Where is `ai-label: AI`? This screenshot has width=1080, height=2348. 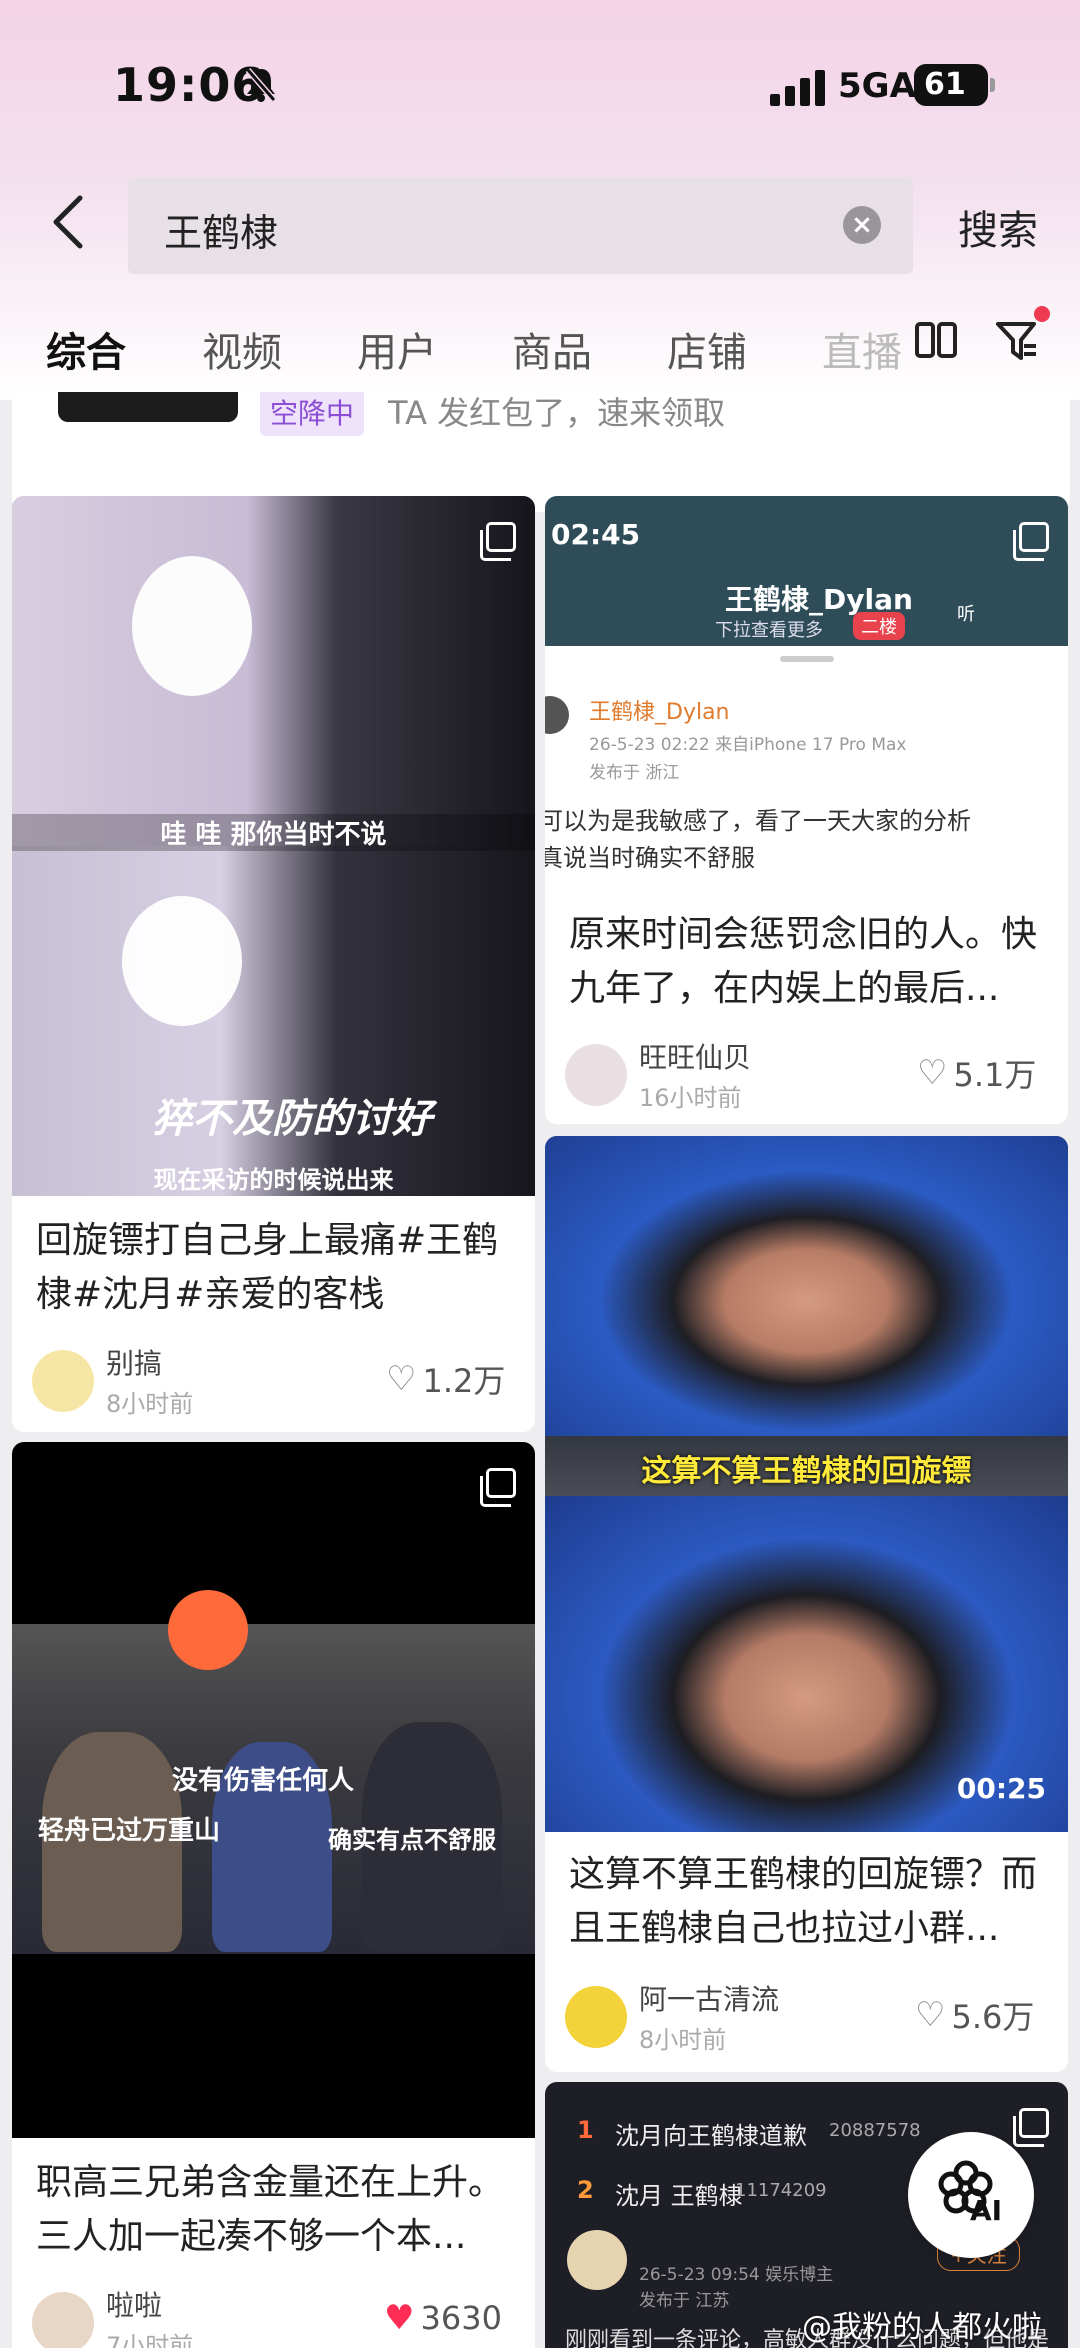 ai-label: AI is located at coordinates (986, 2210).